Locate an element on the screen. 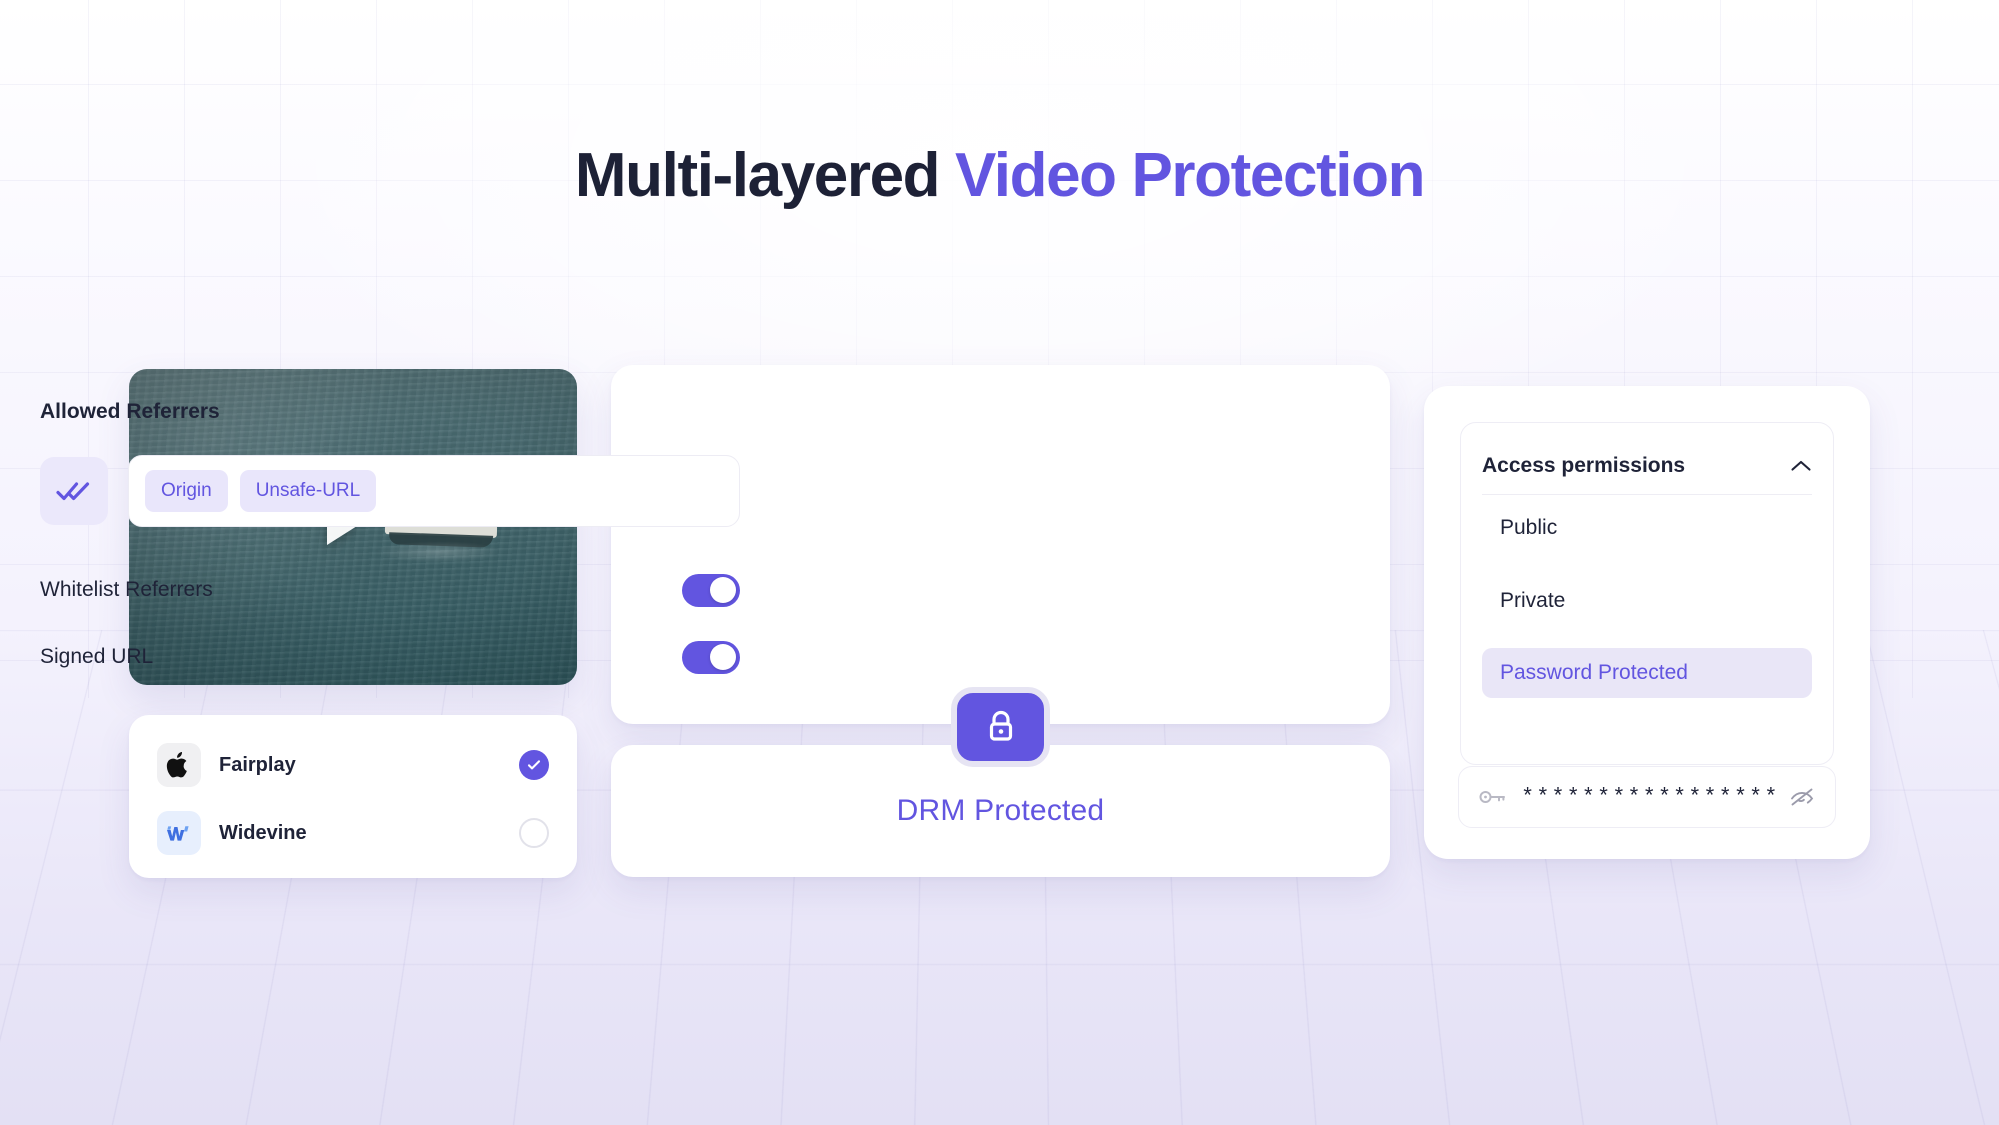 Image resolution: width=1999 pixels, height=1125 pixels. provider-name-fairplay: Fairplay is located at coordinates (257, 764).